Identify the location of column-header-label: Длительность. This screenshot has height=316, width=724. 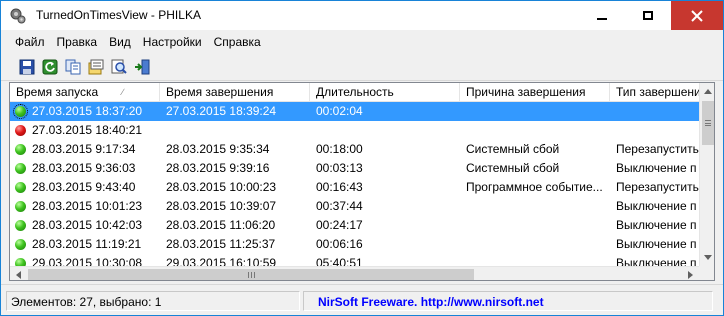
(355, 92).